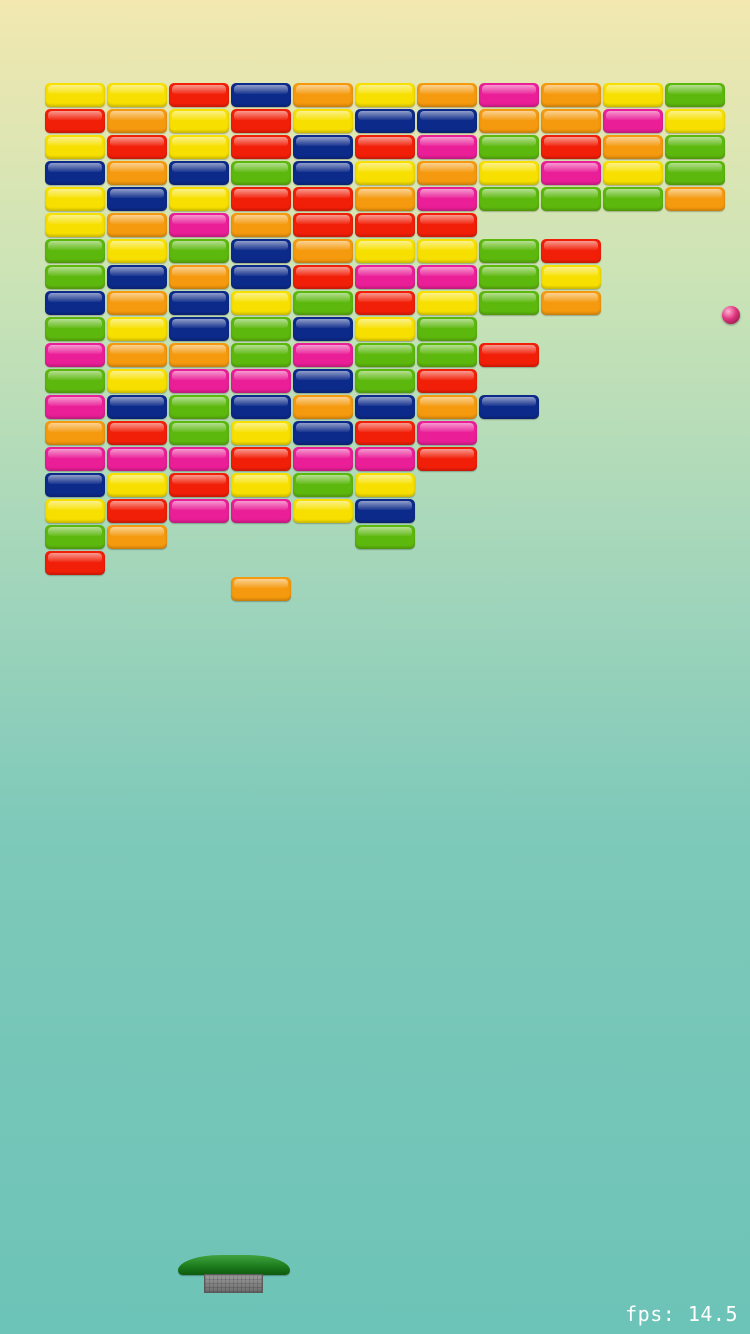 The width and height of the screenshot is (750, 1334). What do you see at coordinates (681, 1314) in the screenshot?
I see `fps-counter: fps: 14.5` at bounding box center [681, 1314].